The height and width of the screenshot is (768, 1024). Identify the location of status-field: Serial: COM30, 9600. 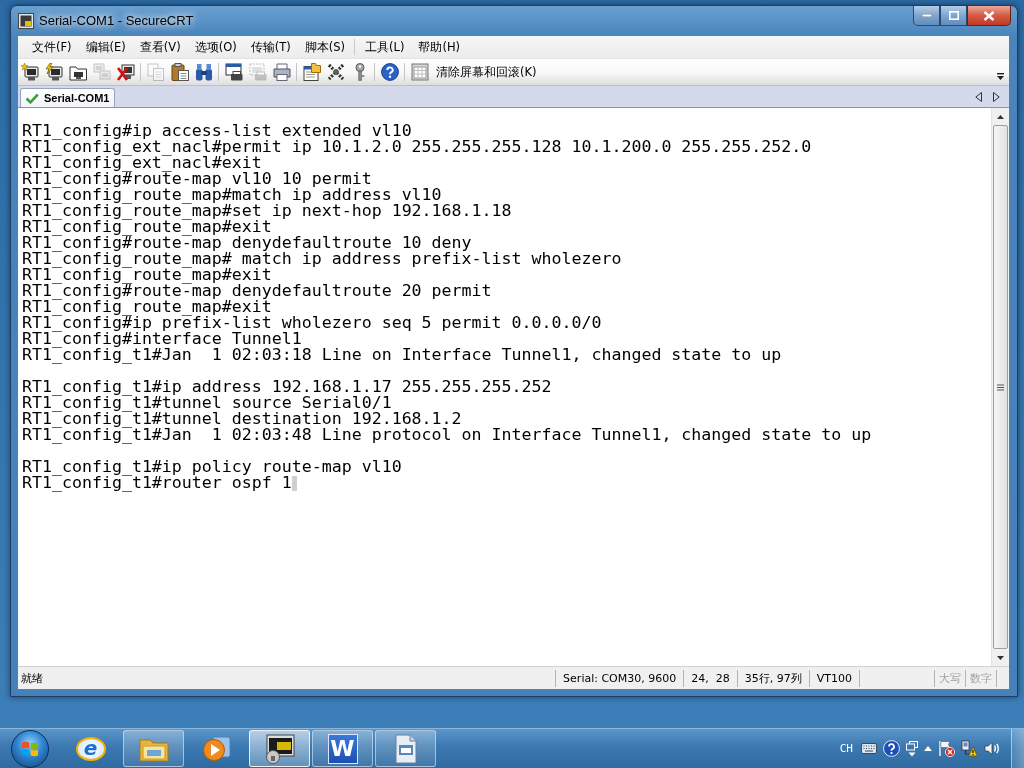
(619, 678).